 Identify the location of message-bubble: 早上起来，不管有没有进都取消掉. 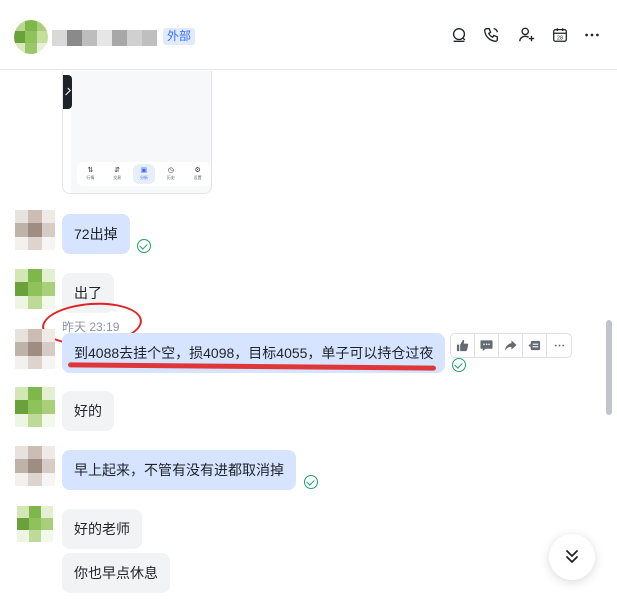
(179, 470).